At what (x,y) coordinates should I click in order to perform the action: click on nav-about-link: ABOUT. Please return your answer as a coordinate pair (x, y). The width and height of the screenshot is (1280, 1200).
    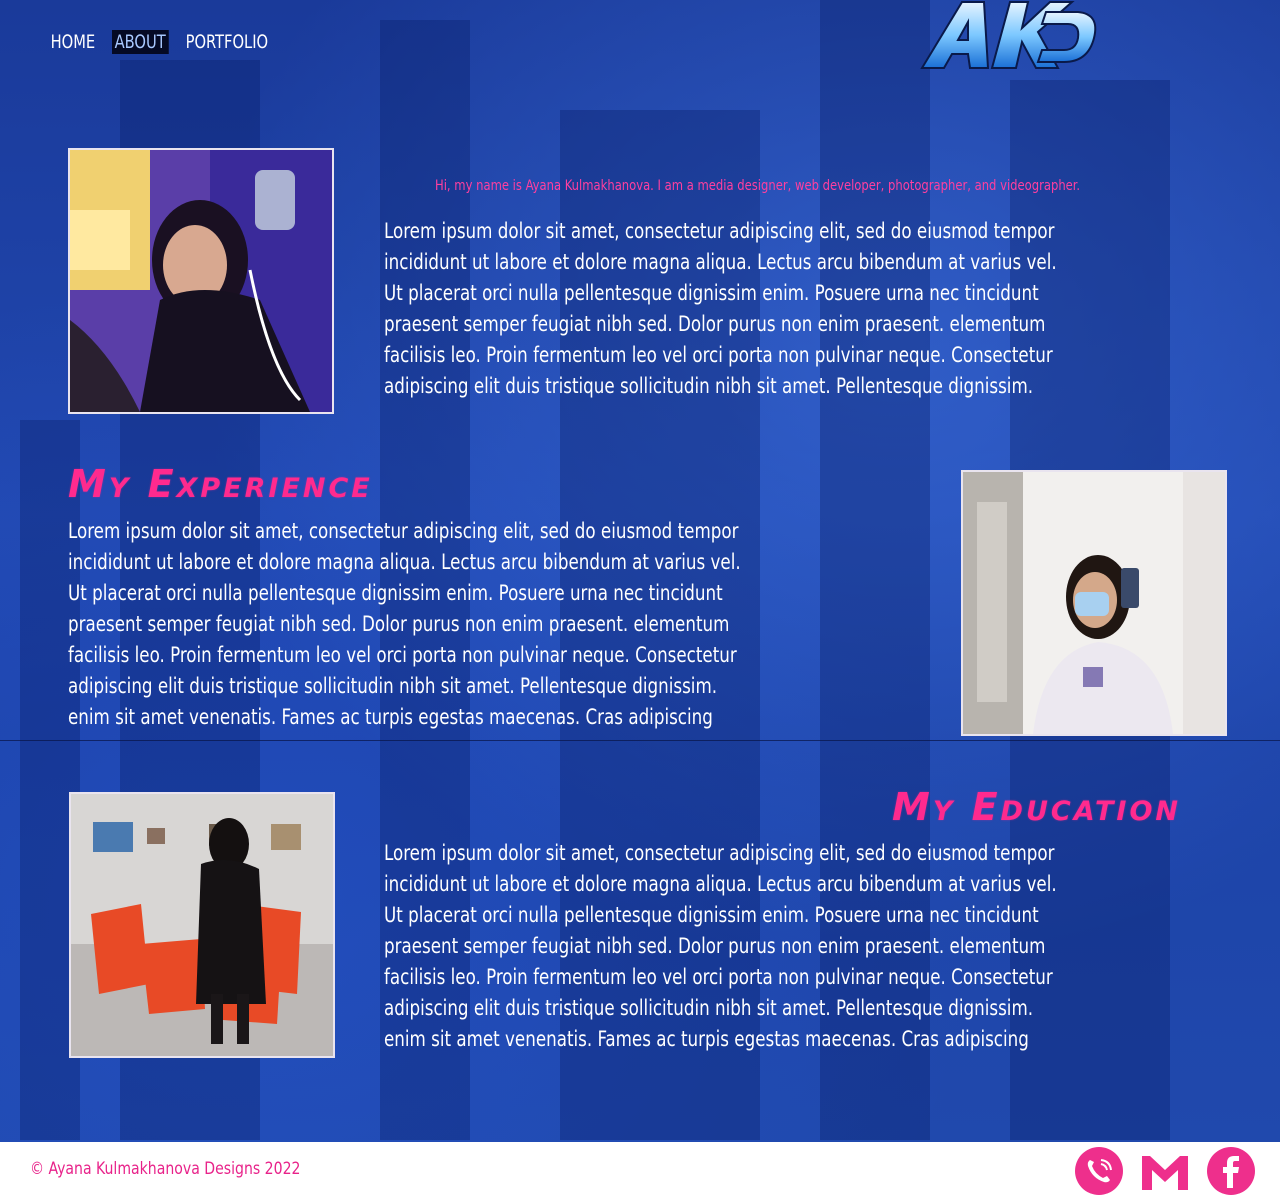
    Looking at the image, I should click on (140, 42).